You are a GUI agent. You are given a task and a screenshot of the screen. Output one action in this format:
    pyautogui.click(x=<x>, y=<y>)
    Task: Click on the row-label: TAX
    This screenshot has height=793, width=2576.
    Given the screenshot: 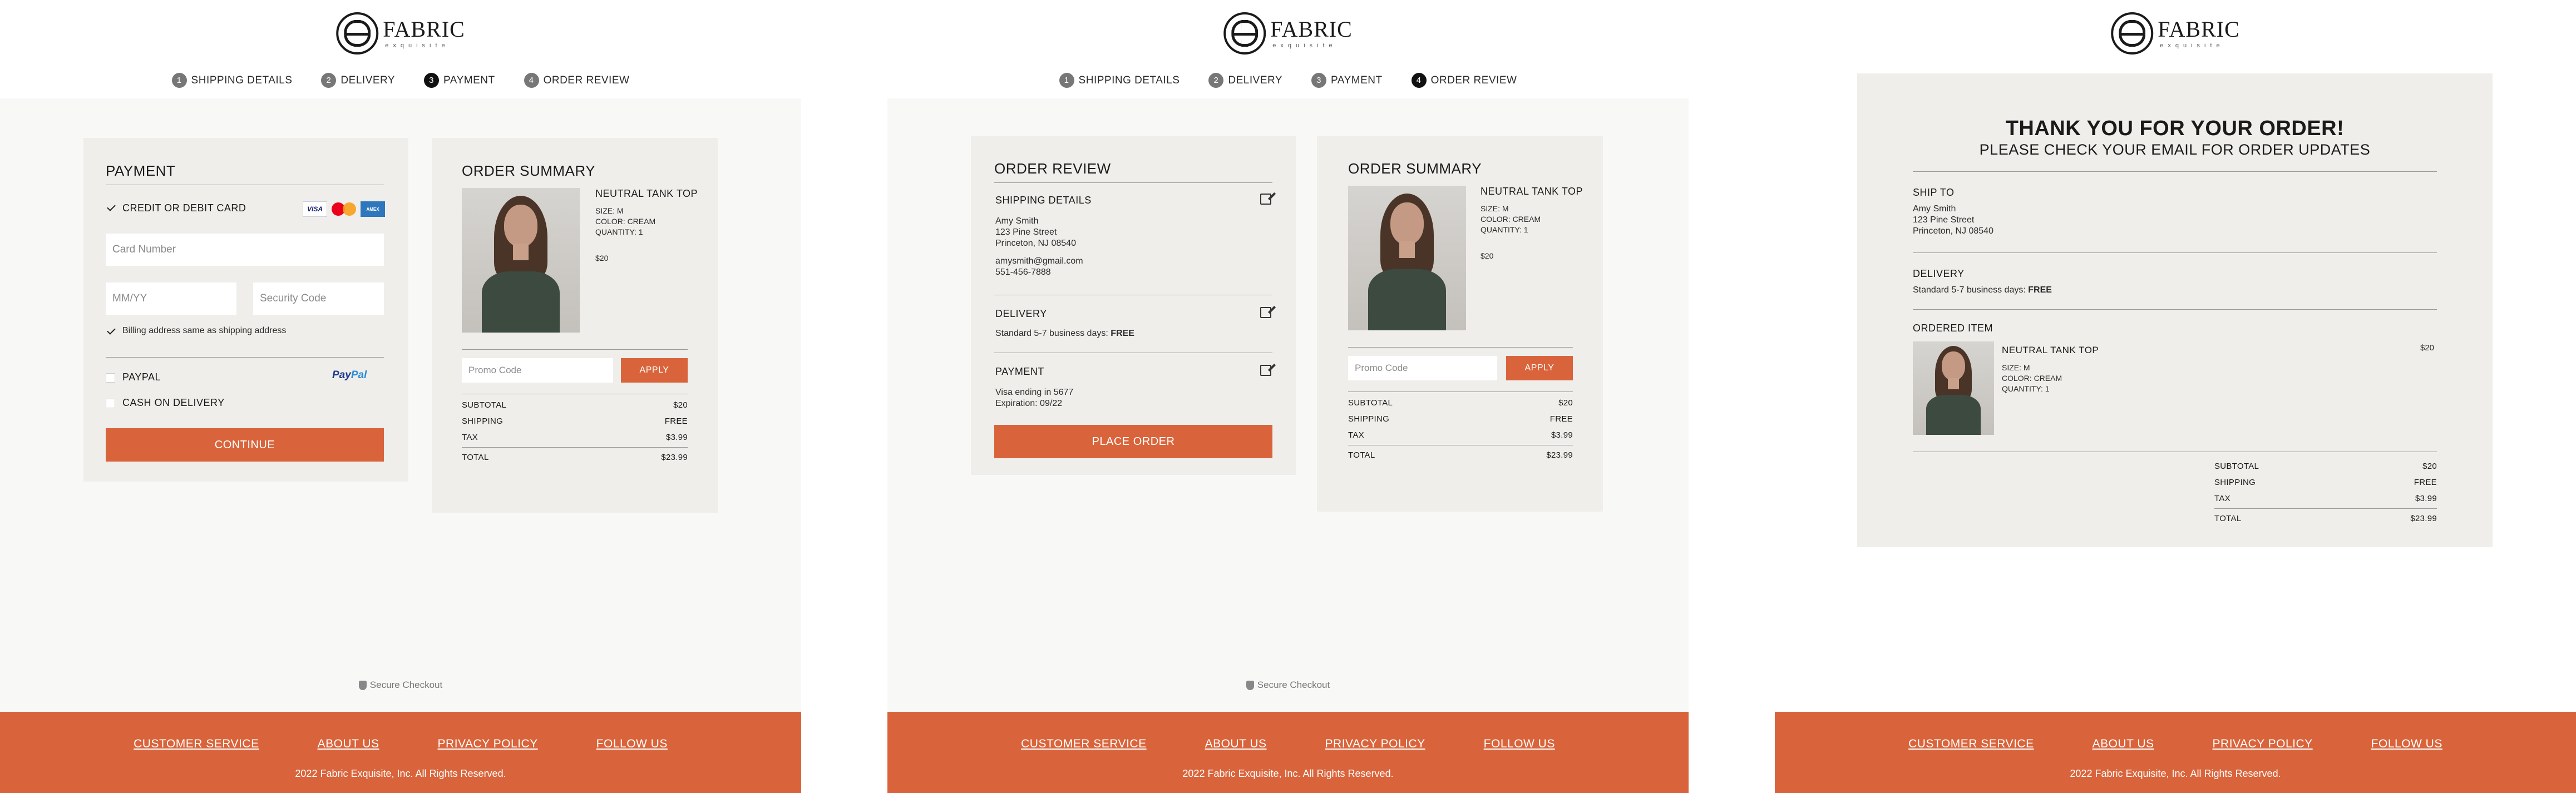 What is the action you would take?
    pyautogui.click(x=2222, y=498)
    